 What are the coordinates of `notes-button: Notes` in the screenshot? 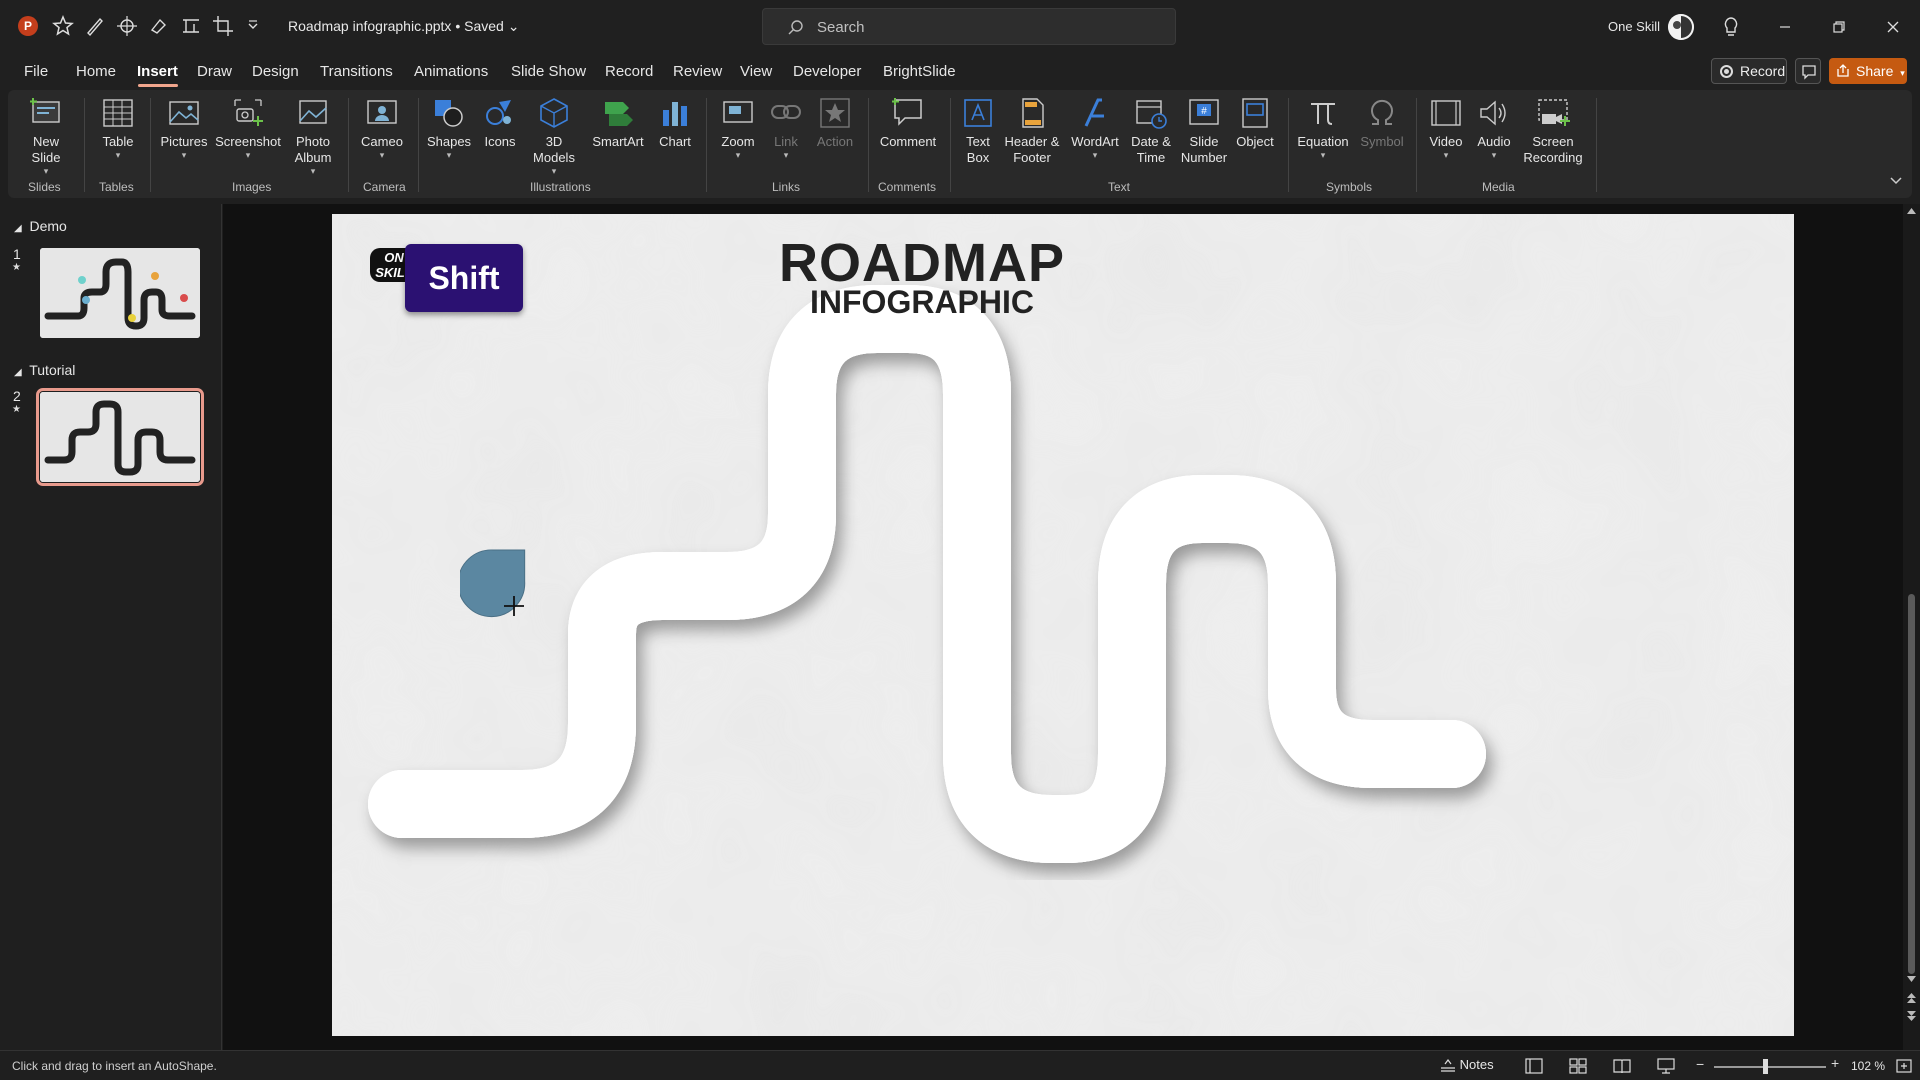 It's located at (1467, 1064).